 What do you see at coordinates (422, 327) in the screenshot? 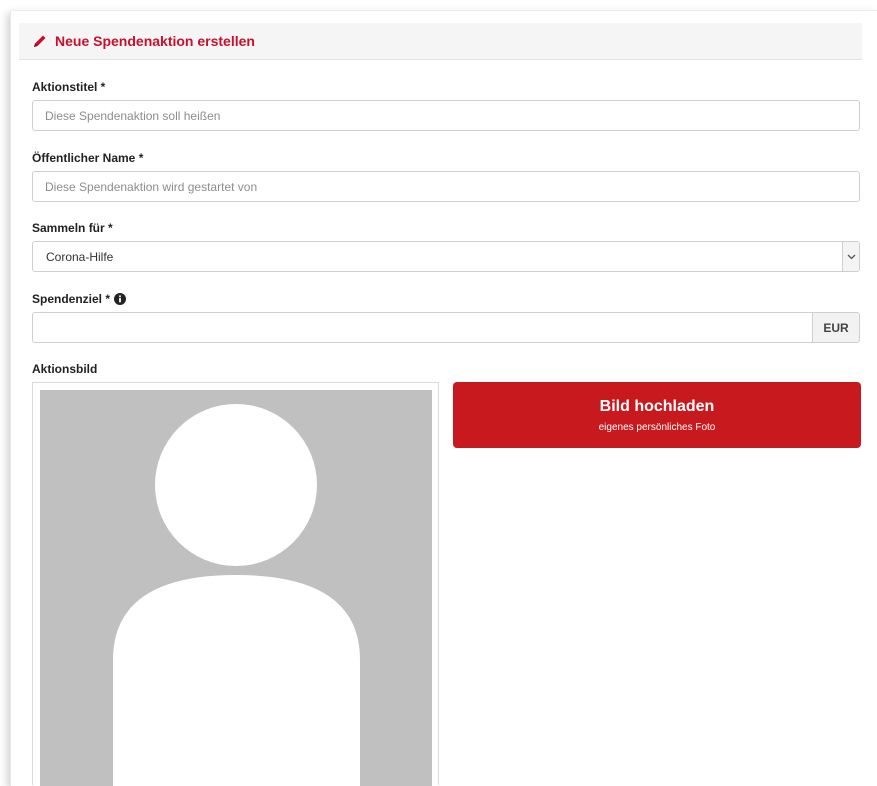
I see `goal-input` at bounding box center [422, 327].